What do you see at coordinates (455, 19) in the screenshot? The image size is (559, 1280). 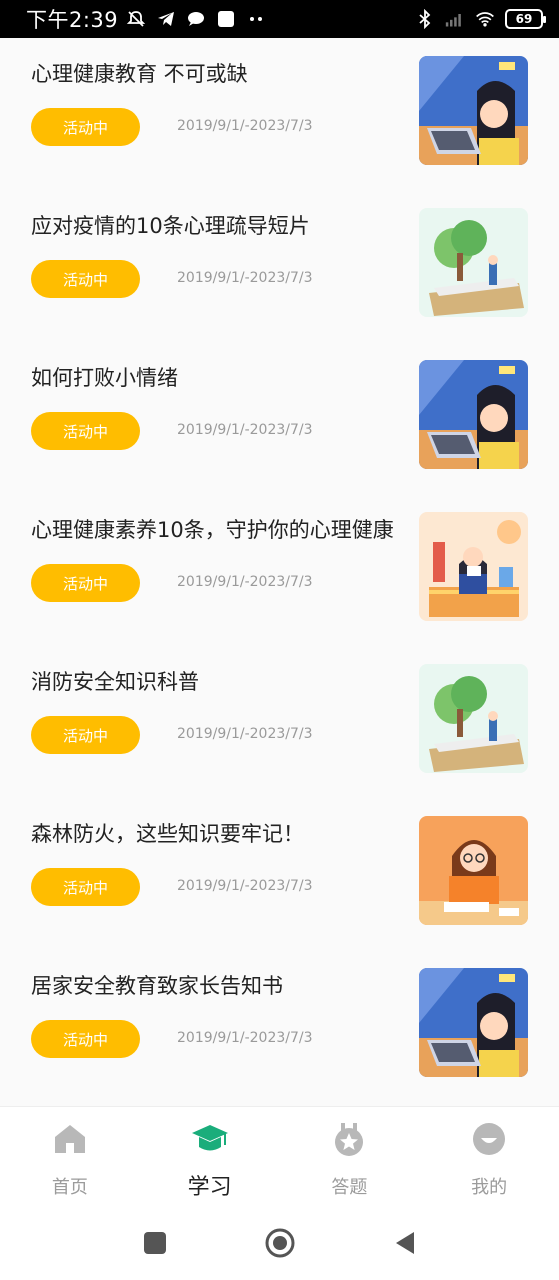 I see `signal-icon` at bounding box center [455, 19].